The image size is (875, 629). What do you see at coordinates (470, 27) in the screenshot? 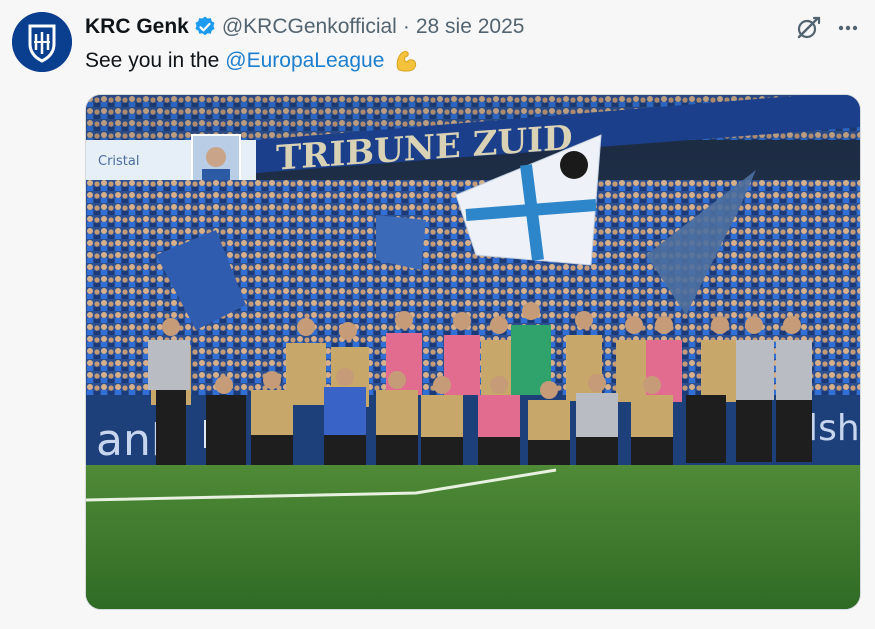
I see `tweet-date: 28 sie 2025` at bounding box center [470, 27].